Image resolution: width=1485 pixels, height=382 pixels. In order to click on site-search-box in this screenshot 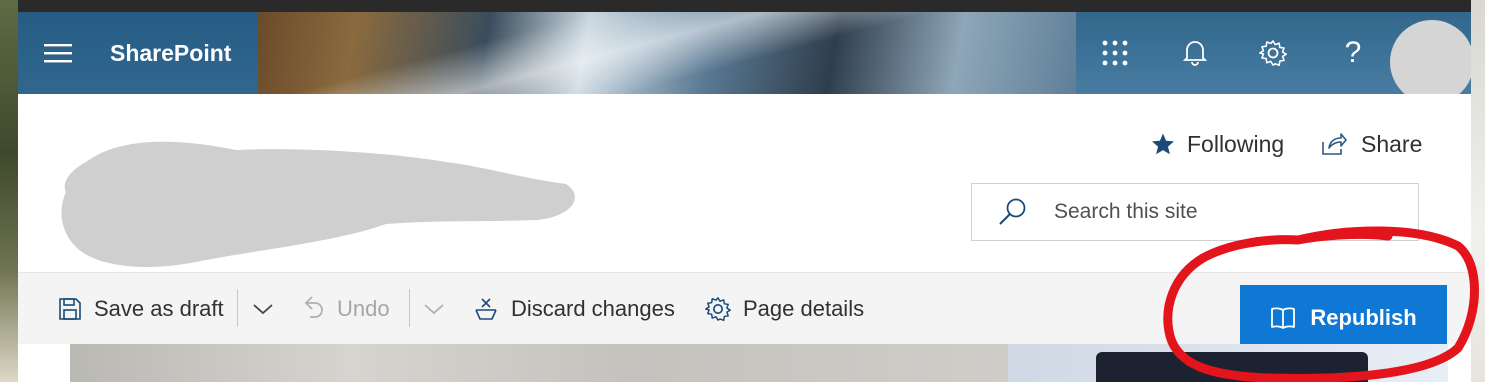, I will do `click(1195, 212)`.